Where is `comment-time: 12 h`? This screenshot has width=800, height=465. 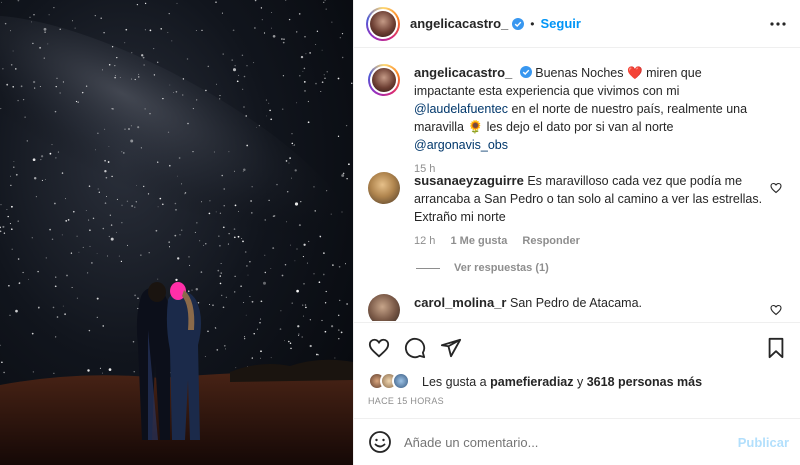
comment-time: 12 h is located at coordinates (425, 241).